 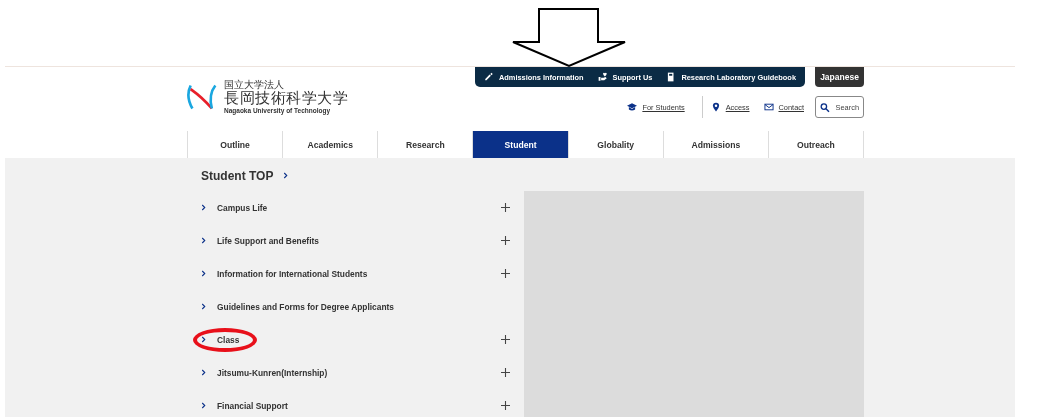 What do you see at coordinates (359, 240) in the screenshot?
I see `menu-link: Life Support and Benefits` at bounding box center [359, 240].